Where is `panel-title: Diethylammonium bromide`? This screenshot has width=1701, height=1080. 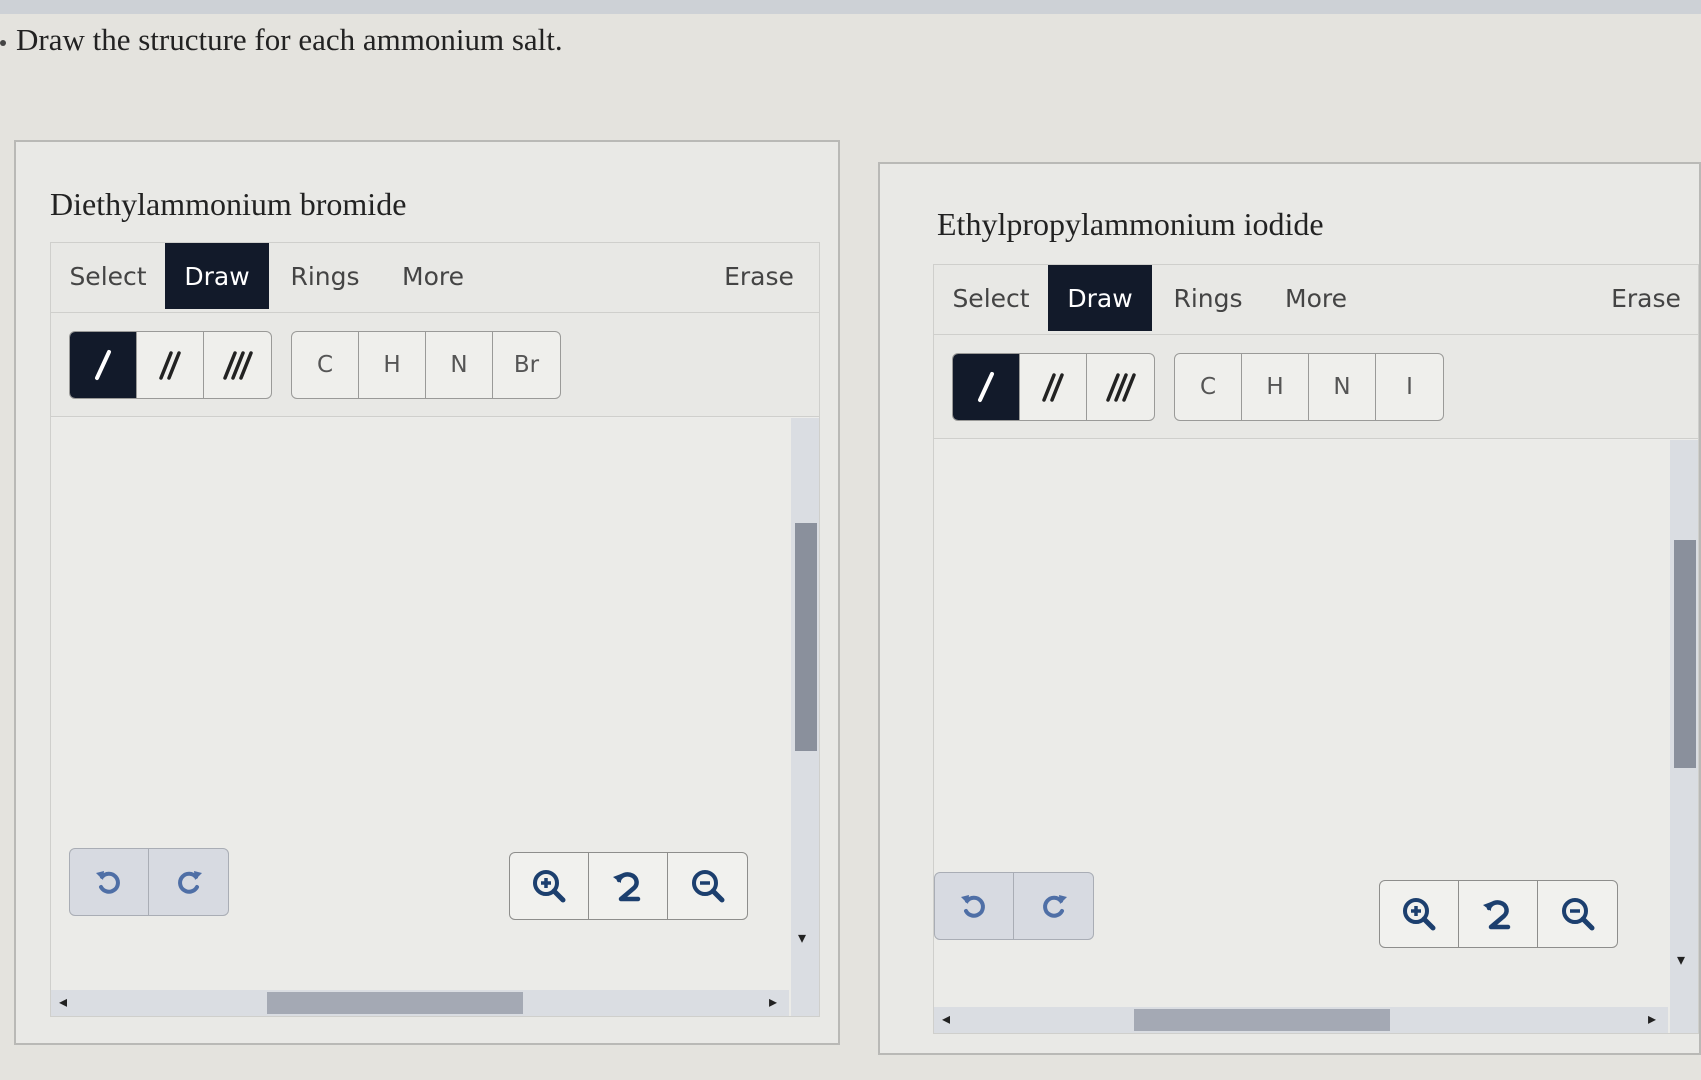 panel-title: Diethylammonium bromide is located at coordinates (228, 204).